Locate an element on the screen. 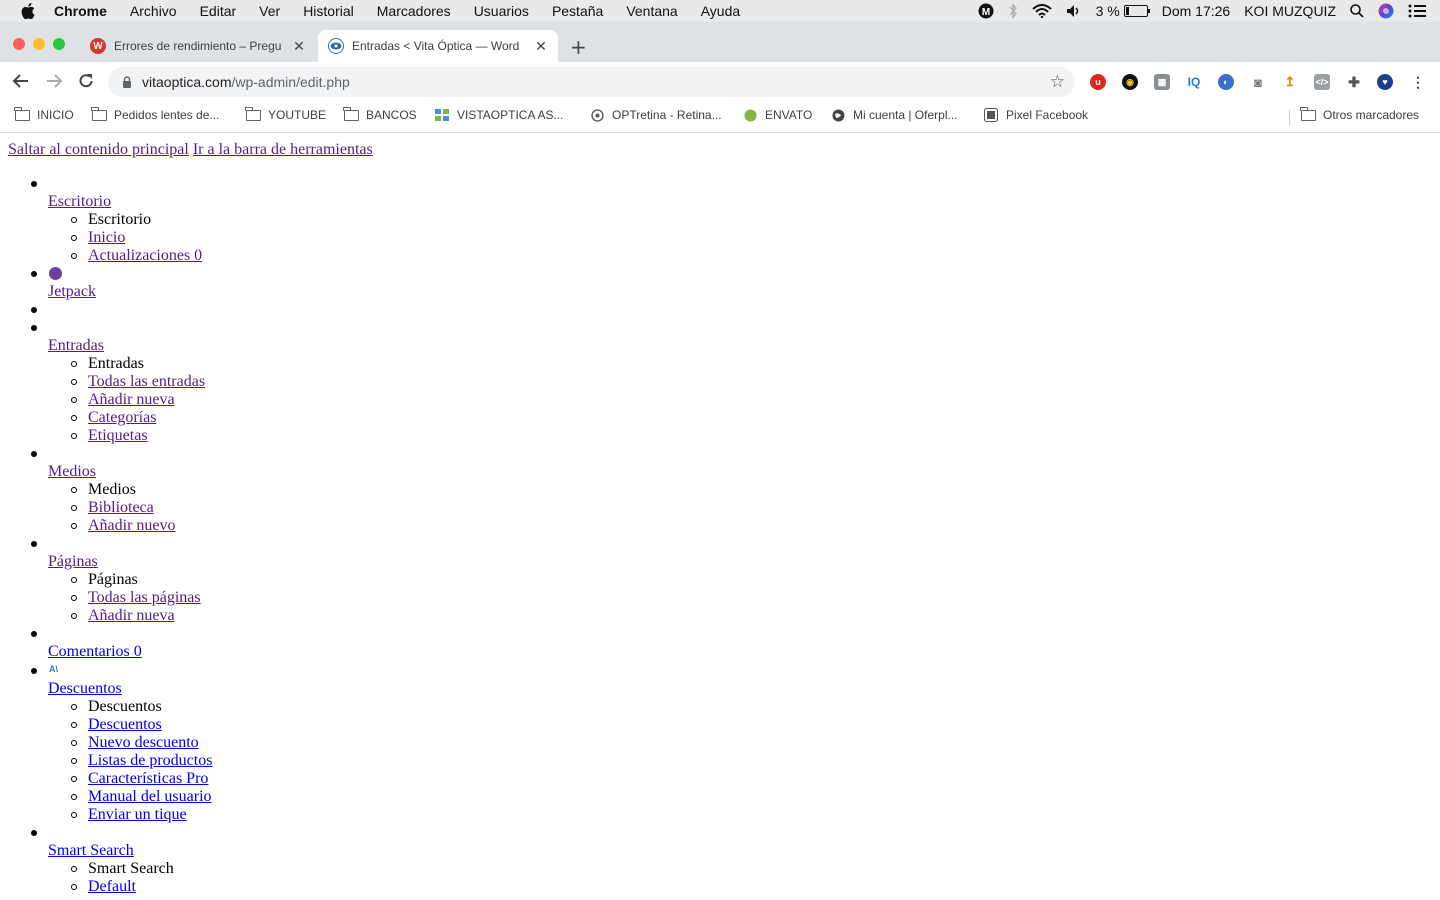  submenu-actualizaciones: Actualizaciones 0 is located at coordinates (145, 256).